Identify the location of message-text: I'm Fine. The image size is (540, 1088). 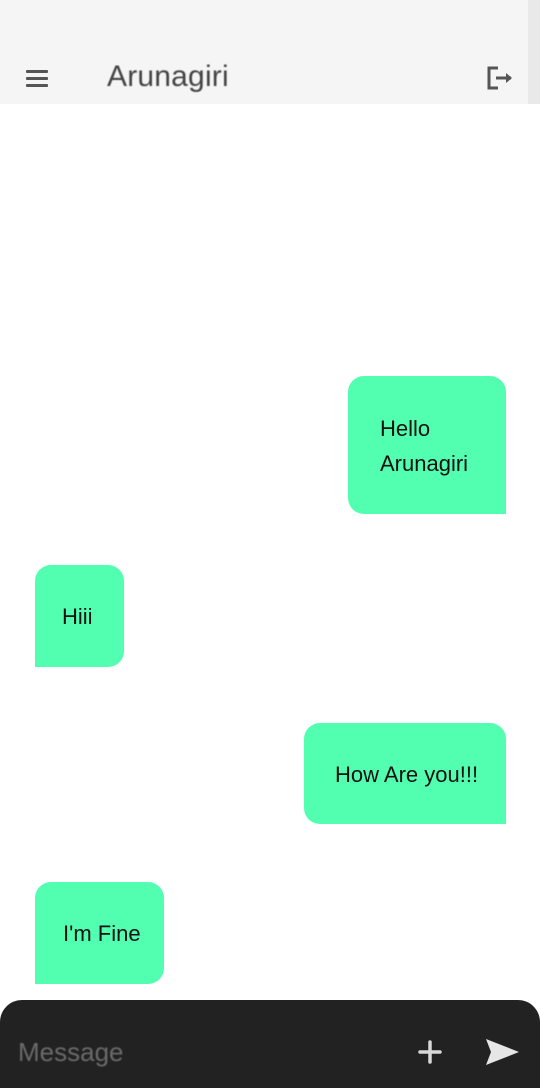
(102, 933).